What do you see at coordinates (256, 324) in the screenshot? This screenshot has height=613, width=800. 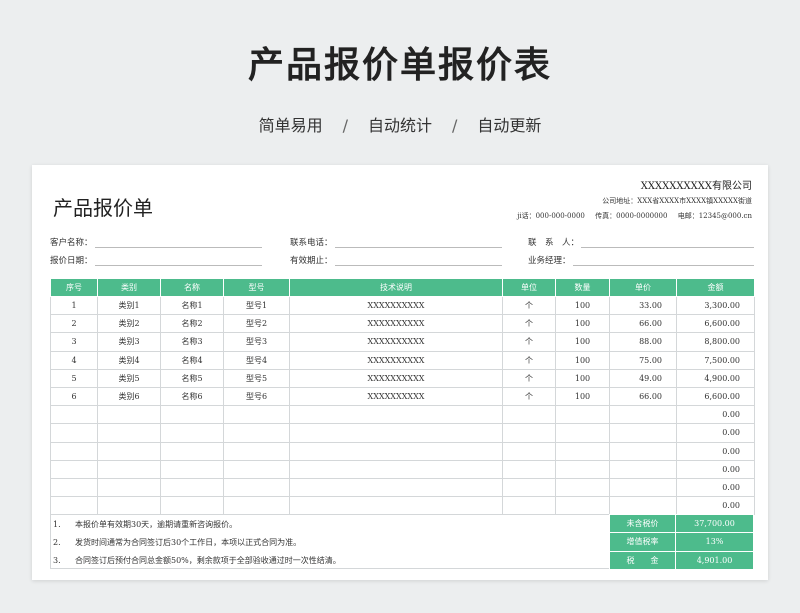 I see `table-cell: 型号2` at bounding box center [256, 324].